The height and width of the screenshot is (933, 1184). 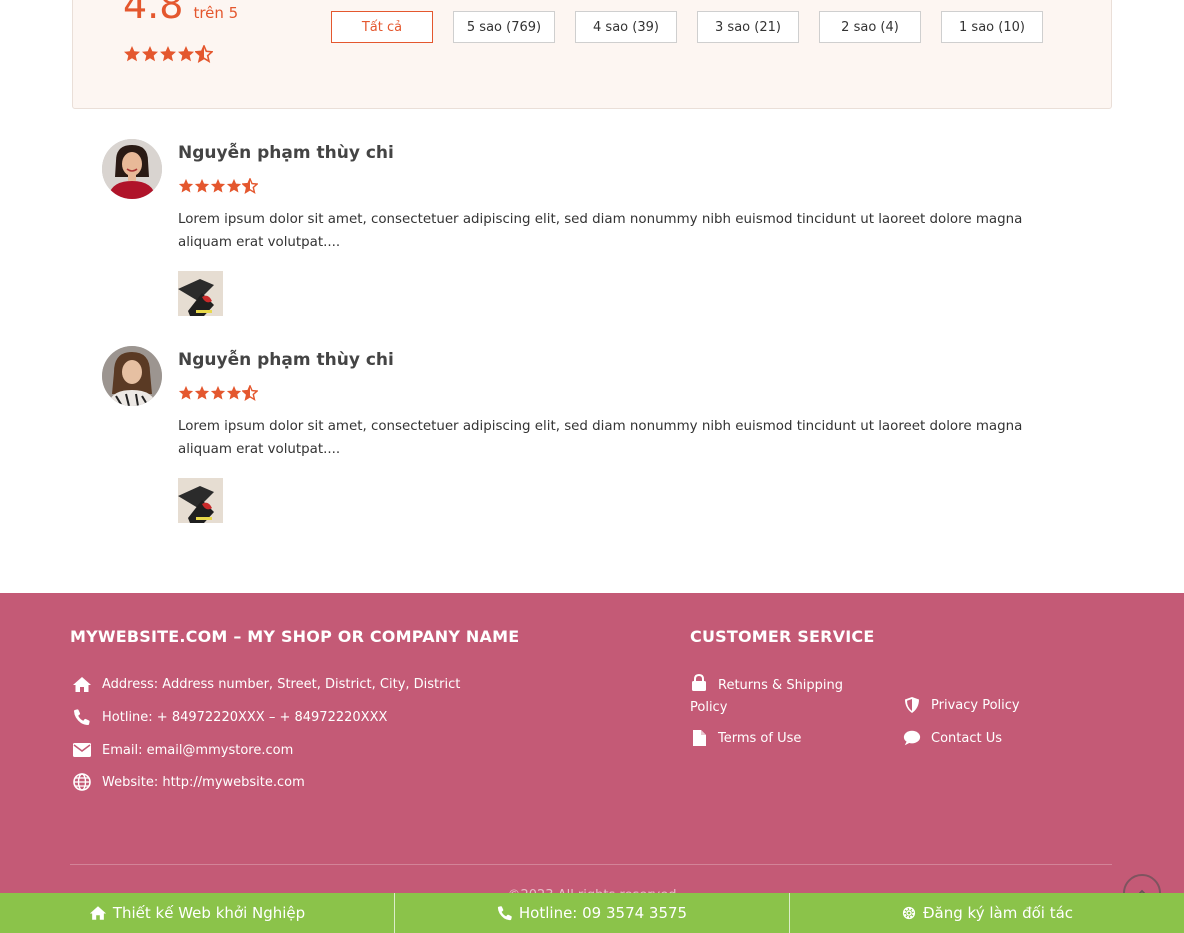 I want to click on email-line: Email: email@mmystore.com, so click(x=182, y=750).